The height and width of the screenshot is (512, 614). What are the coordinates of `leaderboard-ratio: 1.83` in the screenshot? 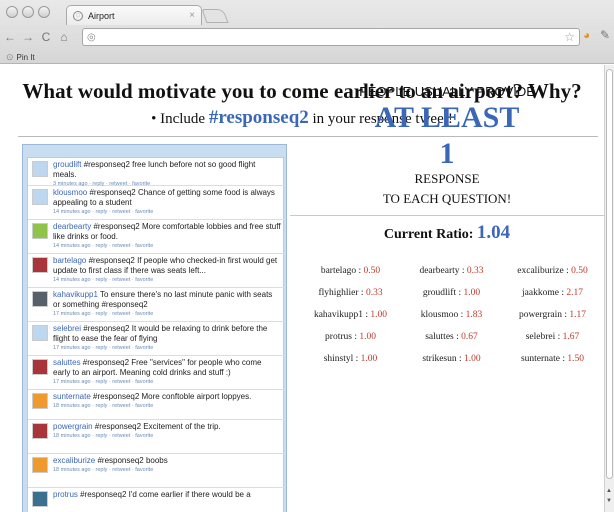 It's located at (474, 315).